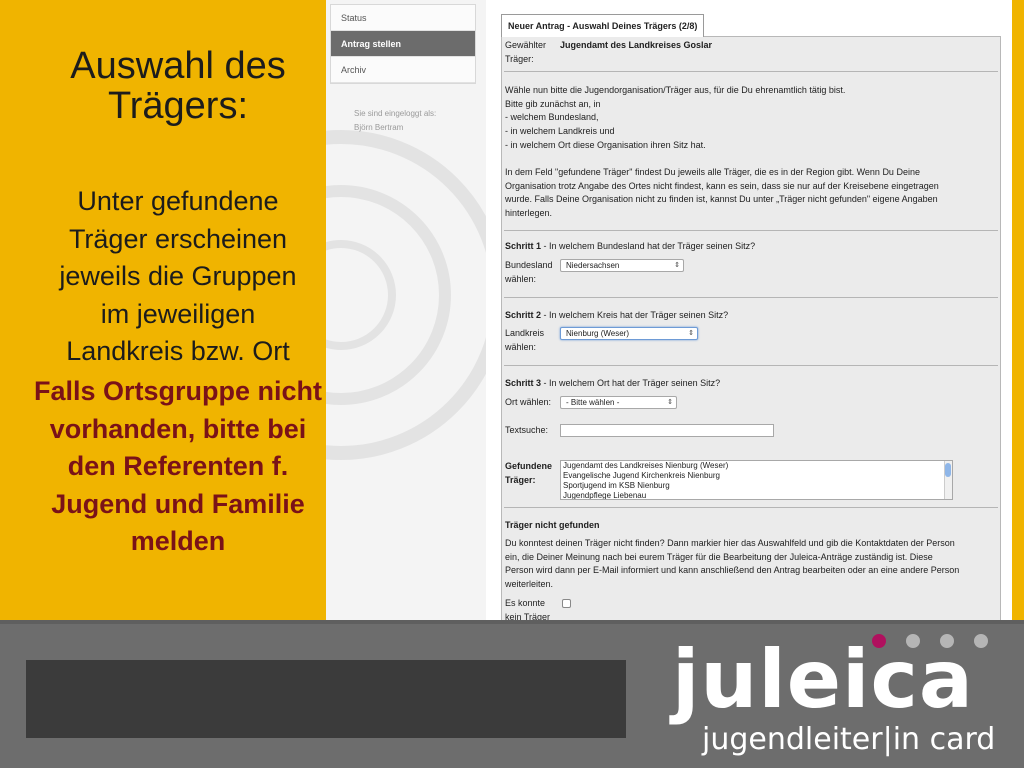 The width and height of the screenshot is (1024, 768). I want to click on selected-carrier-label-line: Träger:, so click(519, 58).